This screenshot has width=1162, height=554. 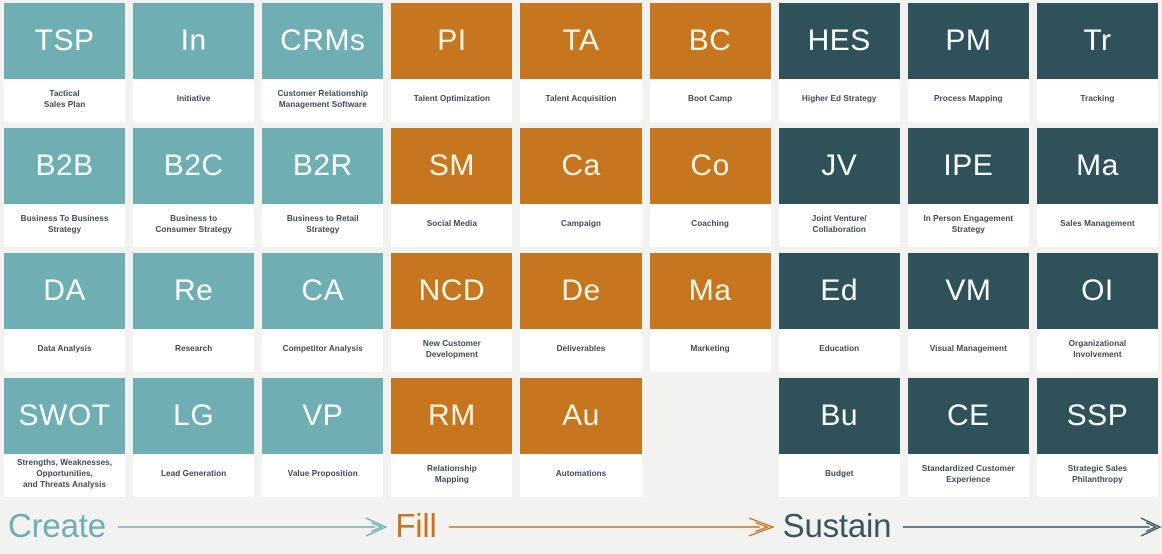 What do you see at coordinates (323, 225) in the screenshot?
I see `card-label-panel: Business to Retail Strategy` at bounding box center [323, 225].